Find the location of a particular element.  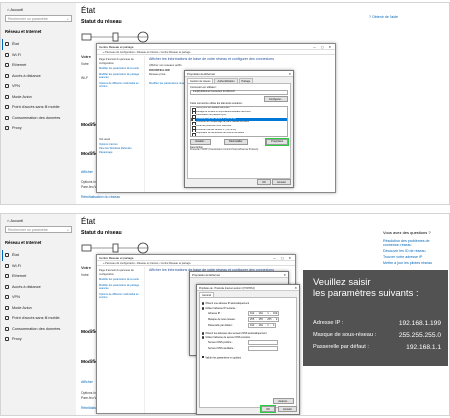

gateway-label: Passerelle par défaut : is located at coordinates (221, 325).